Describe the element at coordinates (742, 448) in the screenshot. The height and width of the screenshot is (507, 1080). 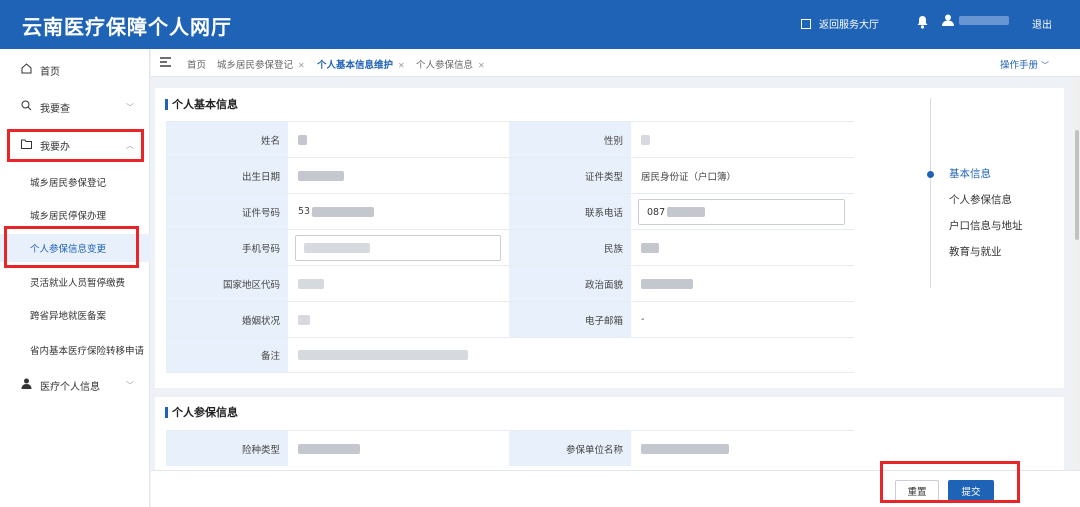
I see `insurance-unit-value` at that location.